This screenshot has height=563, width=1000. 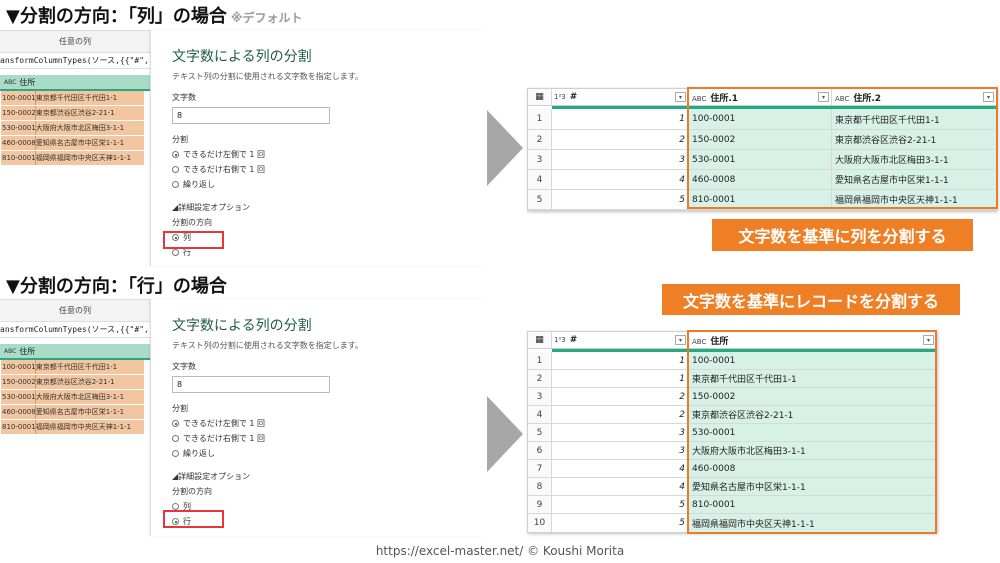 I want to click on table-row: 6 3 大阪府大阪市北区梅田3-1-1, so click(x=732, y=451).